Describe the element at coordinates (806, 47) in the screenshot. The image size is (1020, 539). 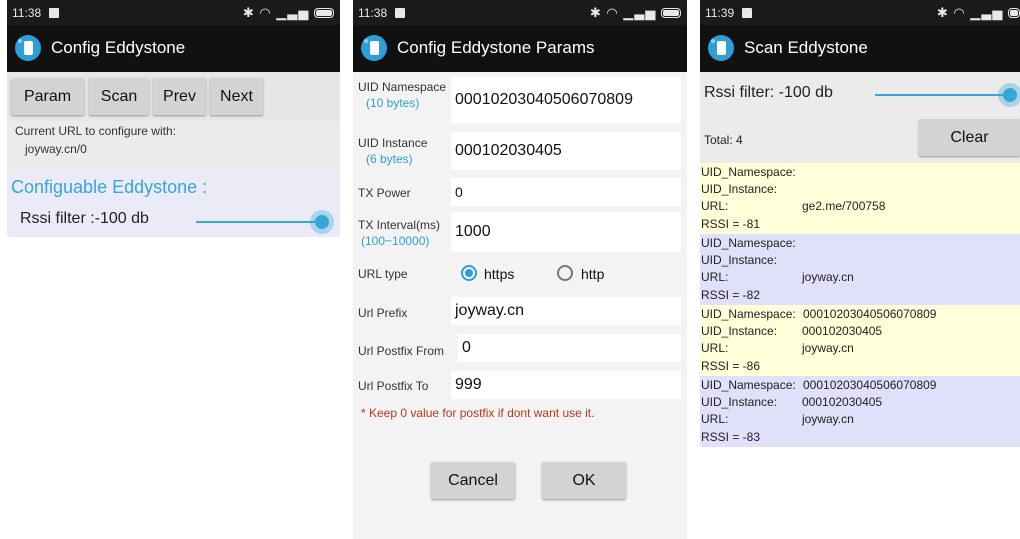
I see `app-title: Scan Eddystone` at that location.